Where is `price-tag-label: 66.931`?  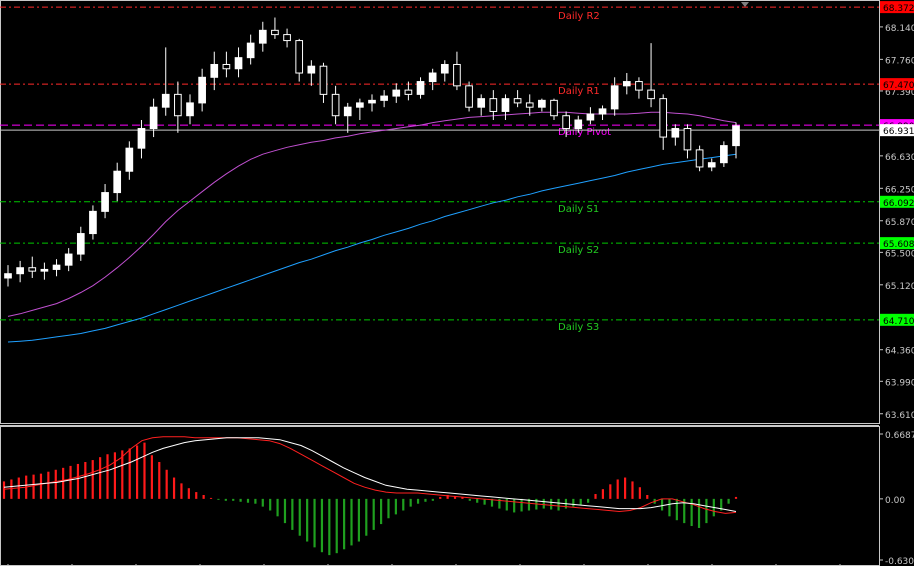 price-tag-label: 66.931 is located at coordinates (898, 132).